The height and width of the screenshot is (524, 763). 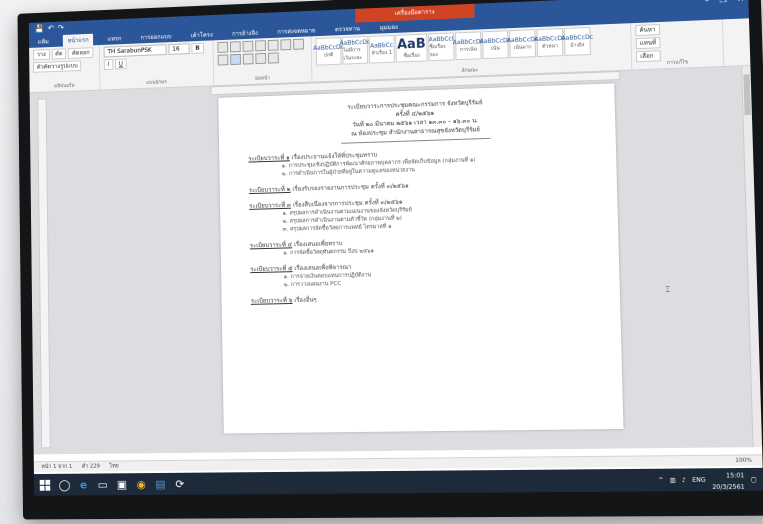 What do you see at coordinates (353, 54) in the screenshot?
I see `style-name: ไม่มีการเว้นระยะ` at bounding box center [353, 54].